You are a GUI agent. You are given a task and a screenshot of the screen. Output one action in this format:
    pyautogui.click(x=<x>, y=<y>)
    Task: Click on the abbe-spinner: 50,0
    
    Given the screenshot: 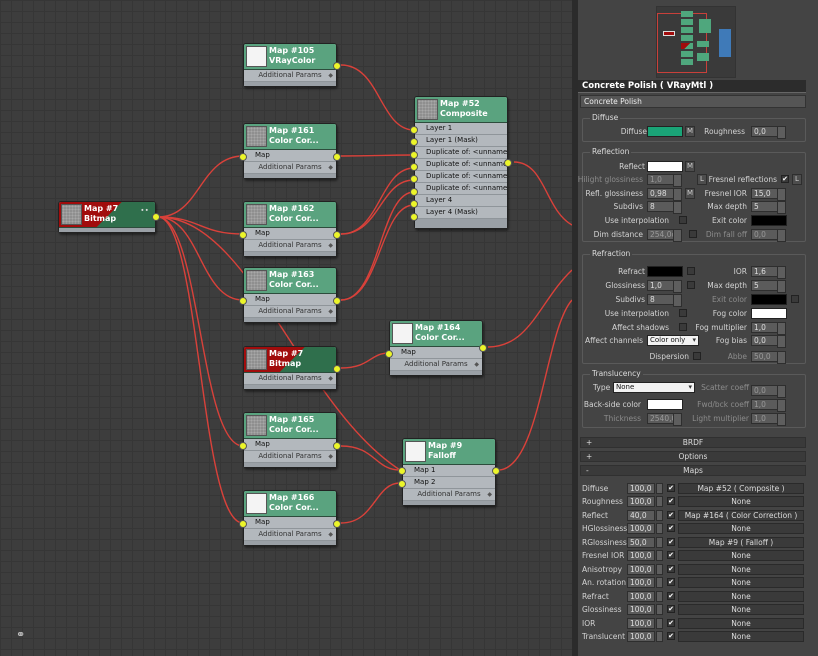 What is the action you would take?
    pyautogui.click(x=768, y=357)
    